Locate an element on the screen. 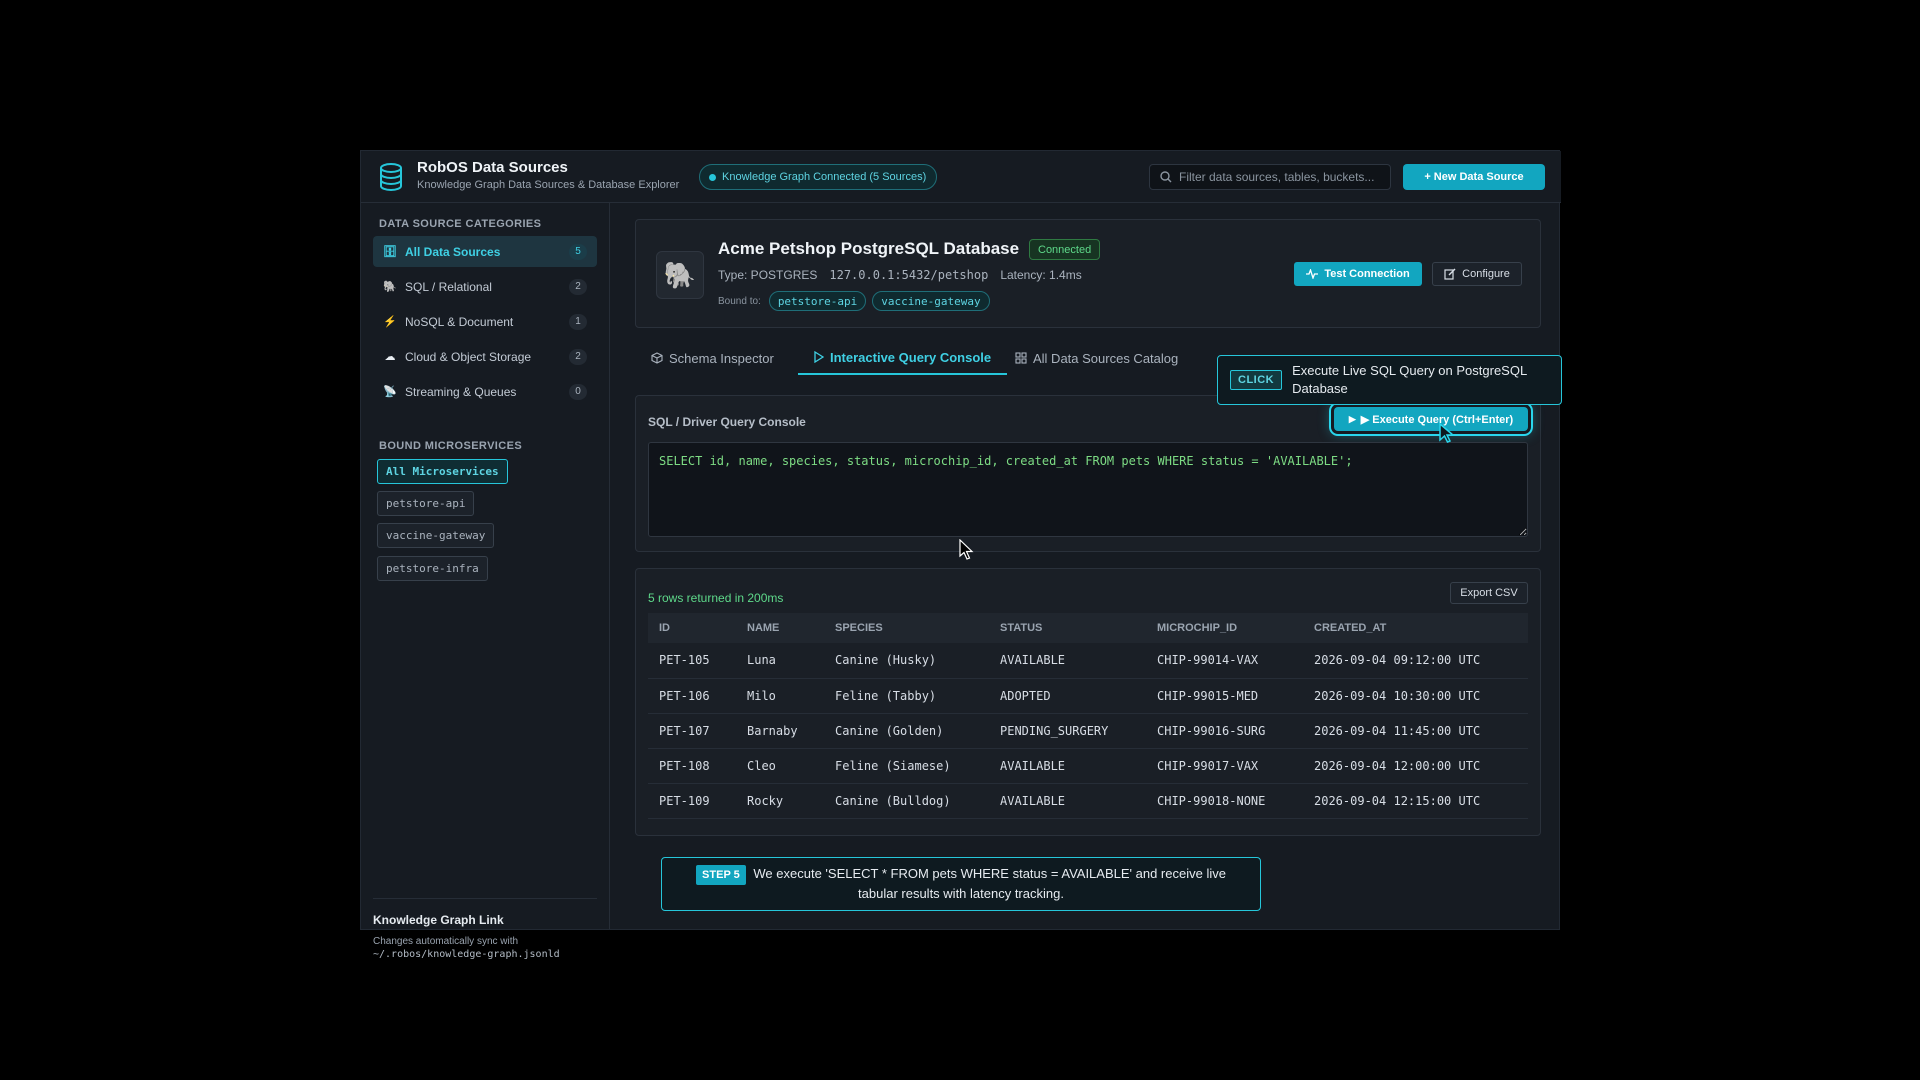 The width and height of the screenshot is (1920, 1080). source-type: Type: POSTGRES is located at coordinates (768, 275).